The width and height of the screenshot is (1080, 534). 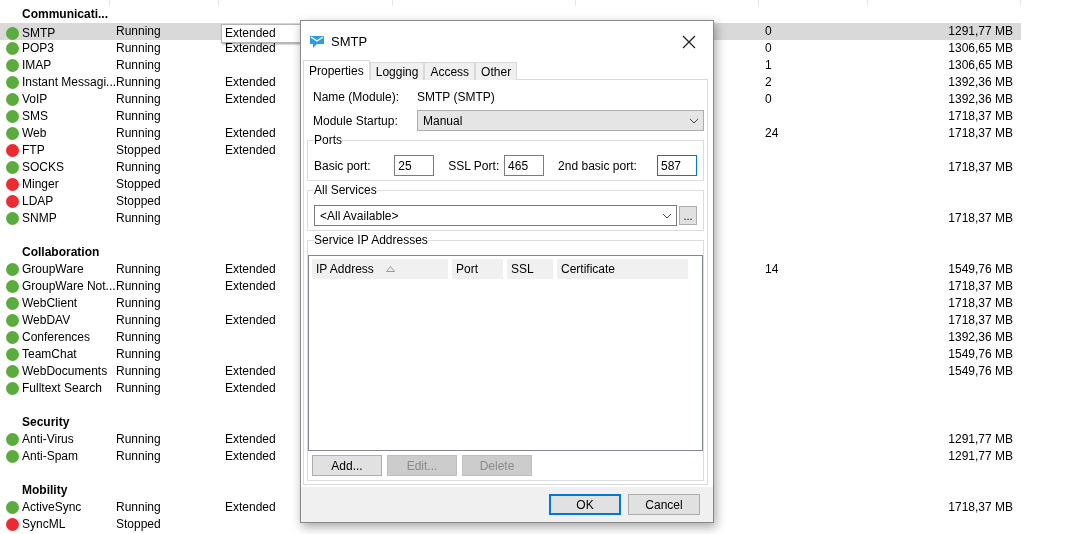 I want to click on column-header: IP Address, so click(x=380, y=269).